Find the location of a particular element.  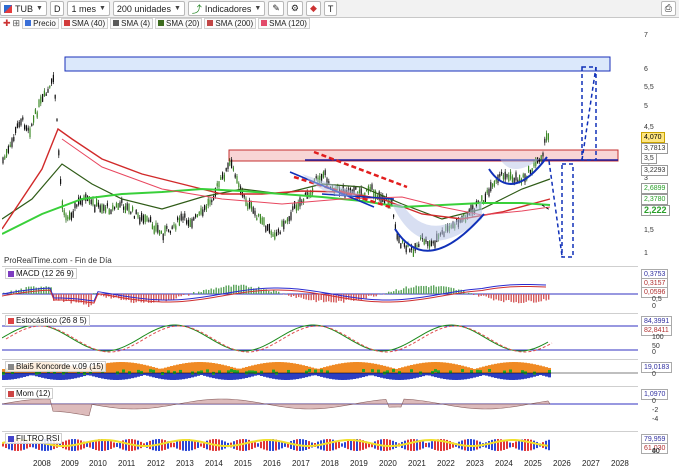

indicator-panel: Estocástico (26 8 5) is located at coordinates (320, 336).